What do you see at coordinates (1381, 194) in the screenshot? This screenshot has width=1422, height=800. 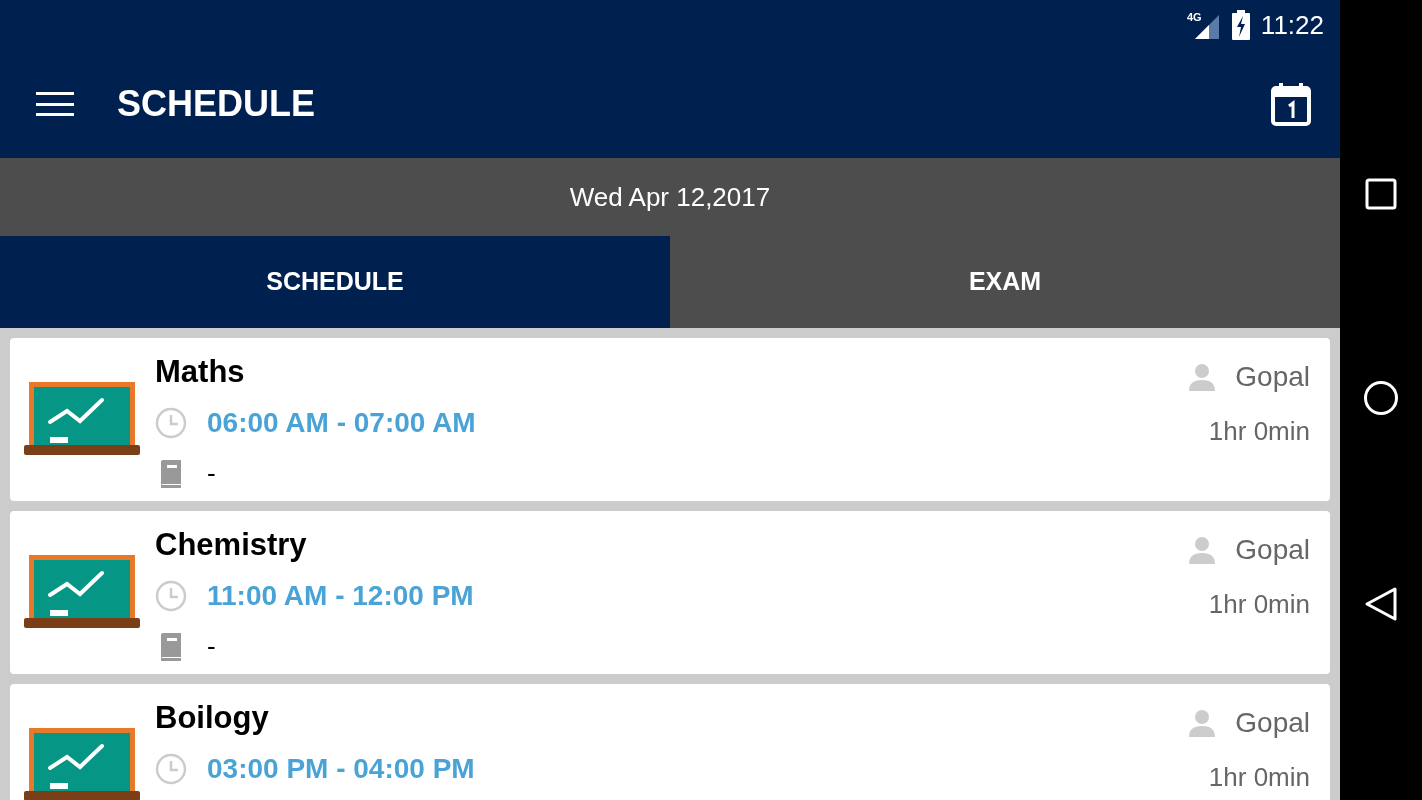 I see `recents-icon` at bounding box center [1381, 194].